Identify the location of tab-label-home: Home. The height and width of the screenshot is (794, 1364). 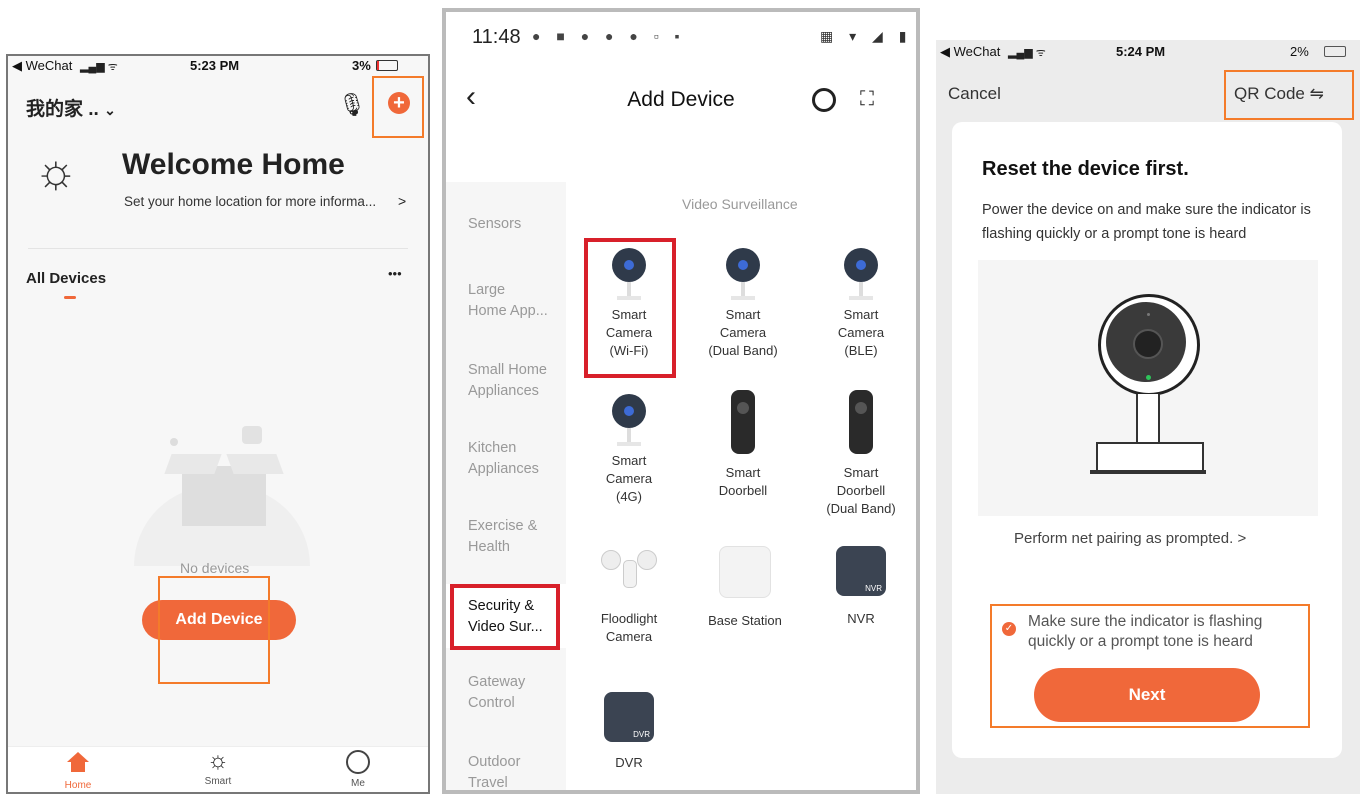
(78, 785).